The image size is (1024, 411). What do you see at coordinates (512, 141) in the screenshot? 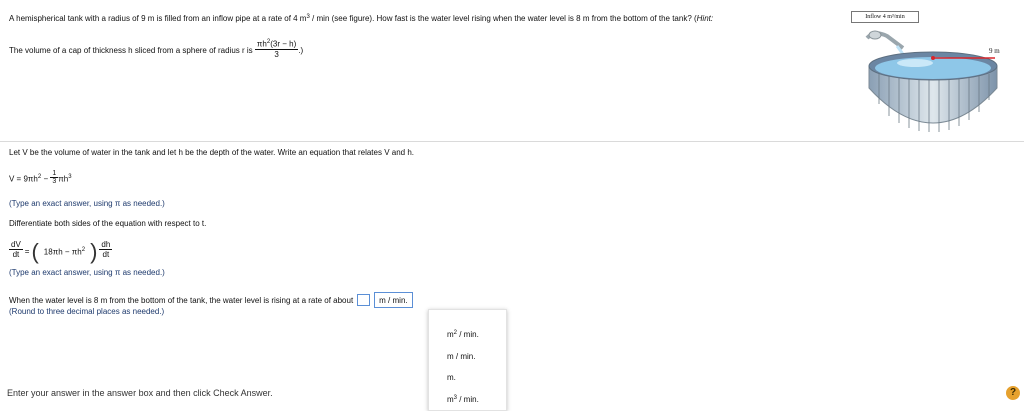
I see `section-divider` at bounding box center [512, 141].